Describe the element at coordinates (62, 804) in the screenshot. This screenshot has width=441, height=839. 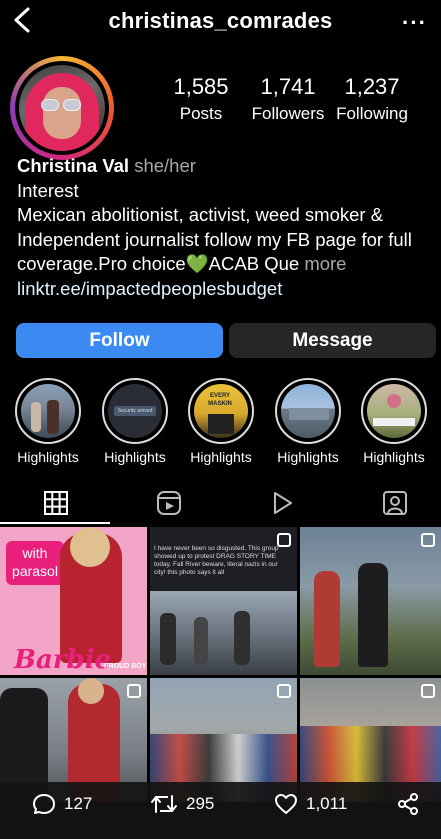
I see `comment-action: 127` at that location.